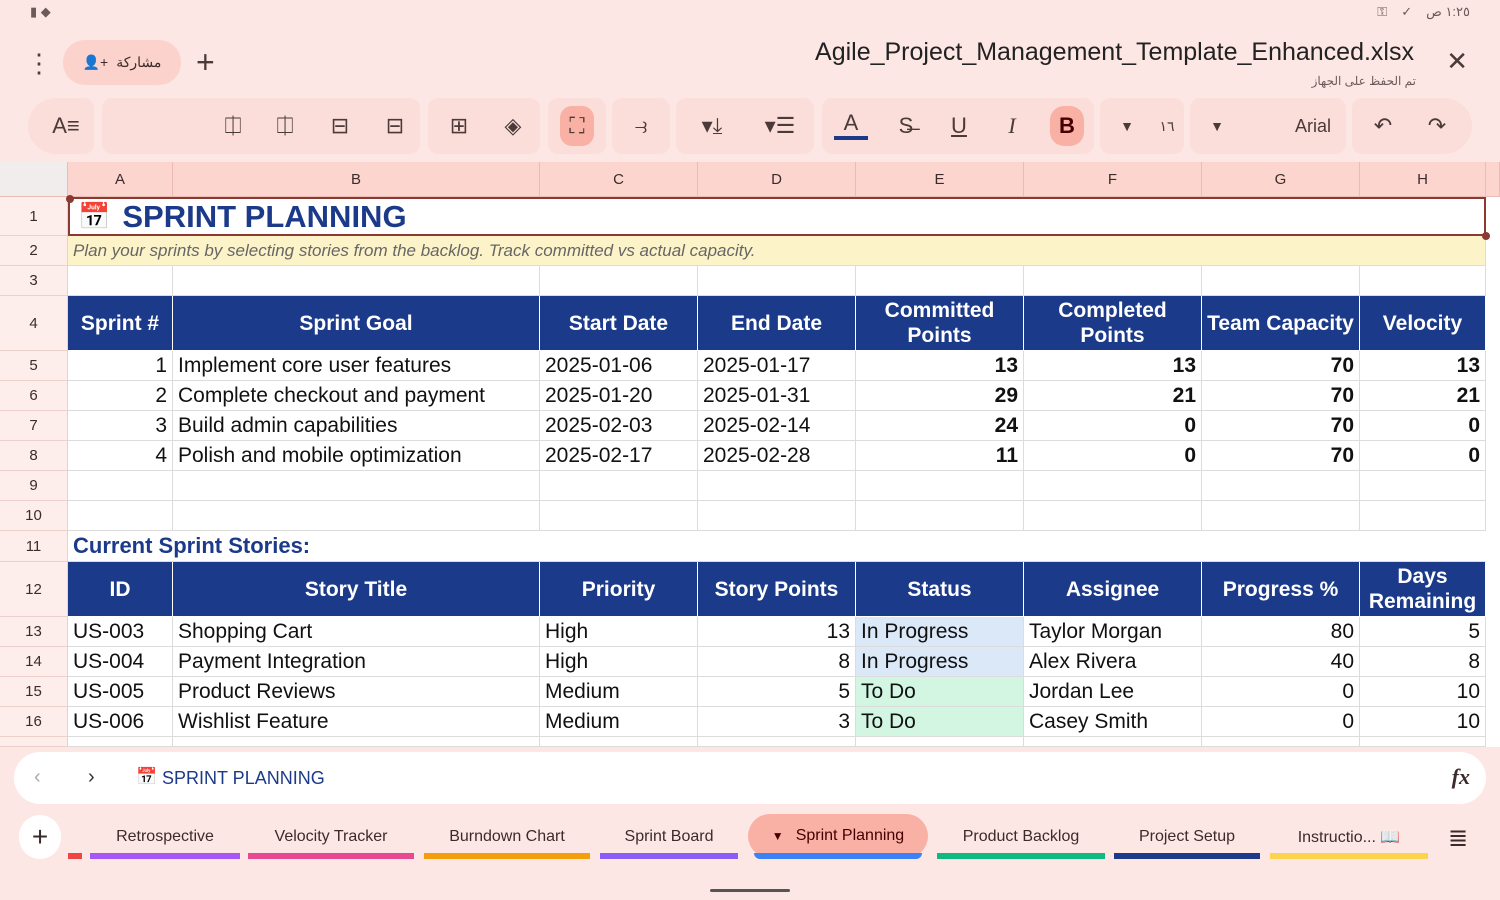  What do you see at coordinates (1458, 838) in the screenshot?
I see `all-sheets-menu-icon: ≣` at bounding box center [1458, 838].